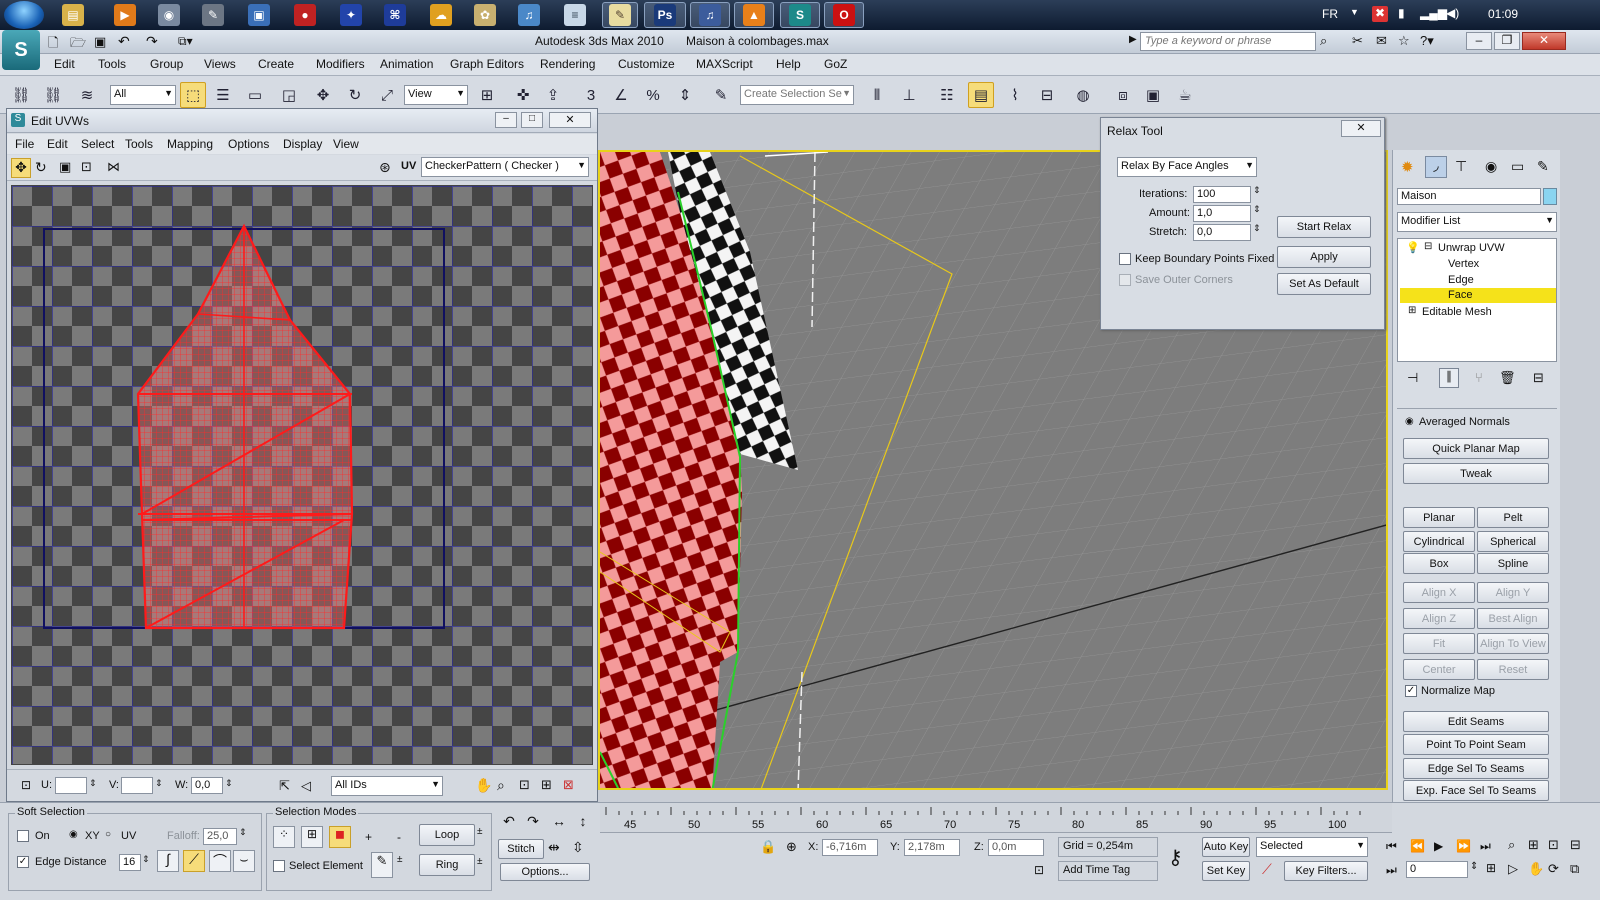 The height and width of the screenshot is (900, 1600). I want to click on falloff-linear-icon: ⟋, so click(194, 861).